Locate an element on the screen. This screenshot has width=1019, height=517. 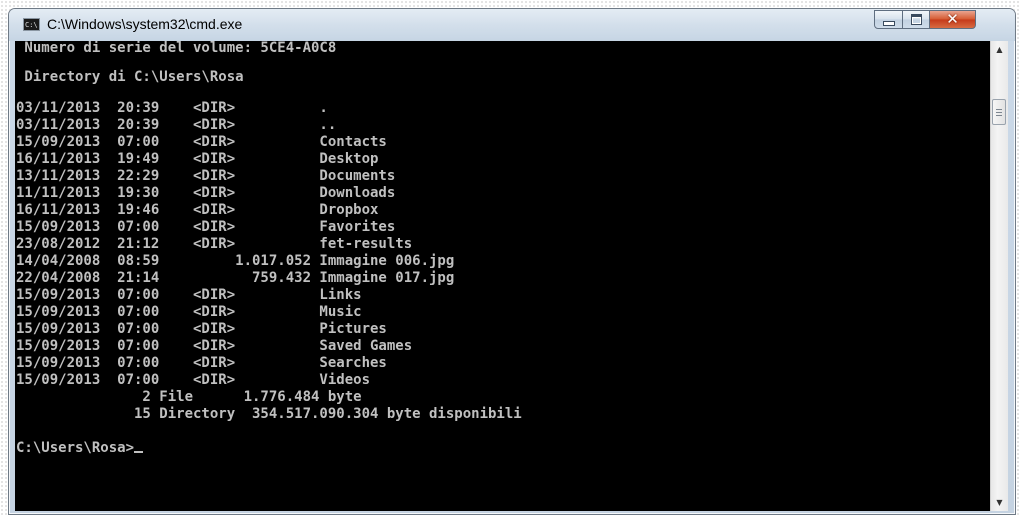
console-prompt-line: C:\Users\Rosa> is located at coordinates (80, 448).